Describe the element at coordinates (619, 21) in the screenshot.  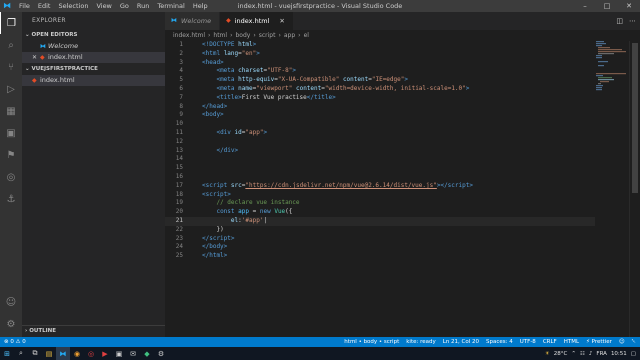
I see `split-editor-icon: ◫` at that location.